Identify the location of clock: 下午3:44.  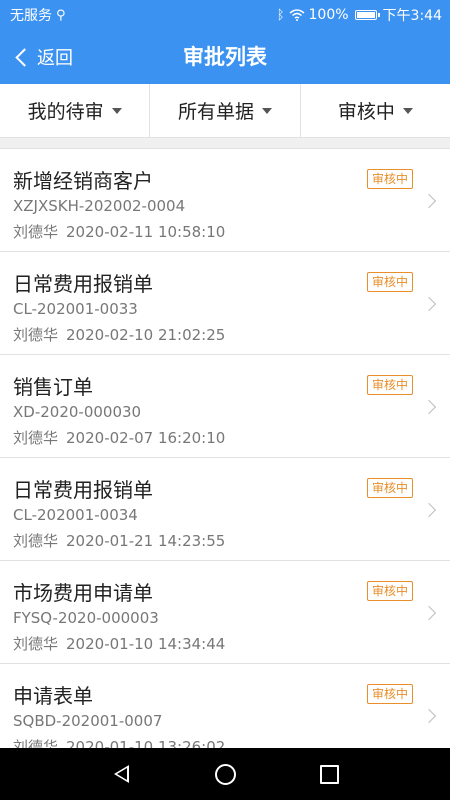
(412, 16).